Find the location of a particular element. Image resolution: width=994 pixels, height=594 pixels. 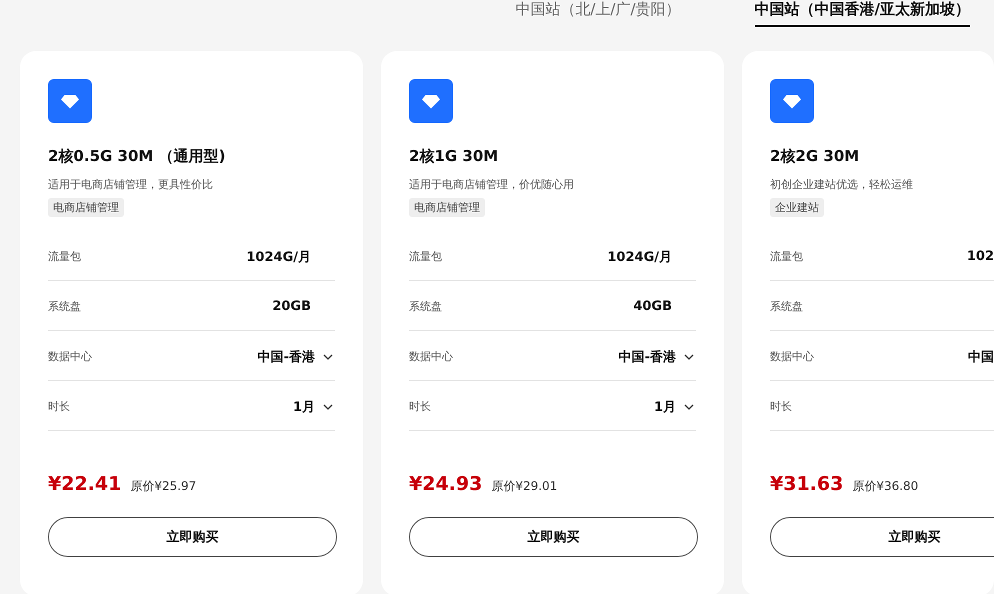

price: ¥31.63 is located at coordinates (807, 484).